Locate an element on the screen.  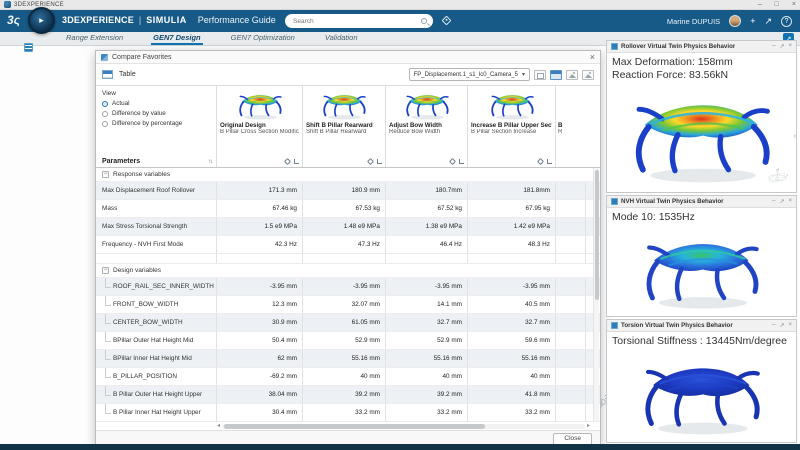
fea-model-nvh is located at coordinates (701, 270).